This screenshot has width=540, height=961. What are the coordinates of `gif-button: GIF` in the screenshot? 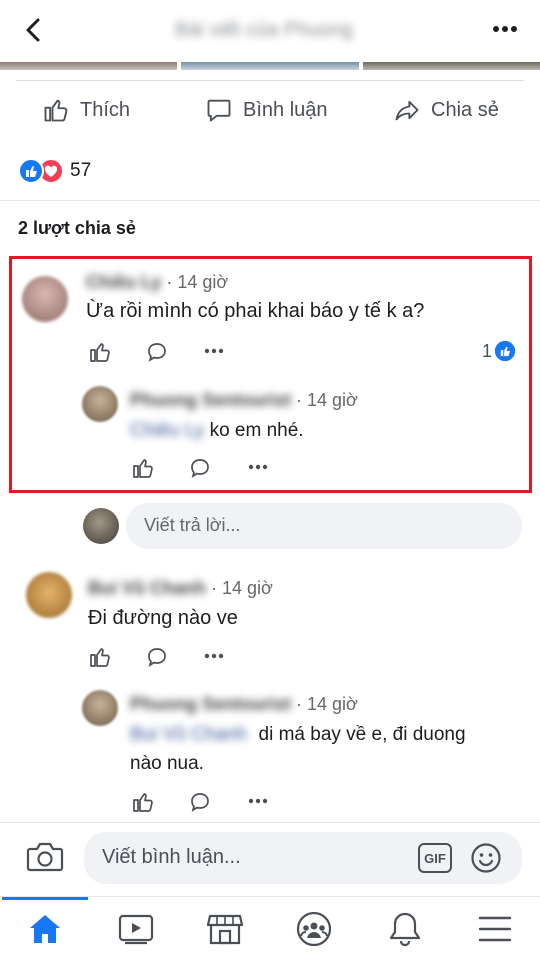 It's located at (435, 858).